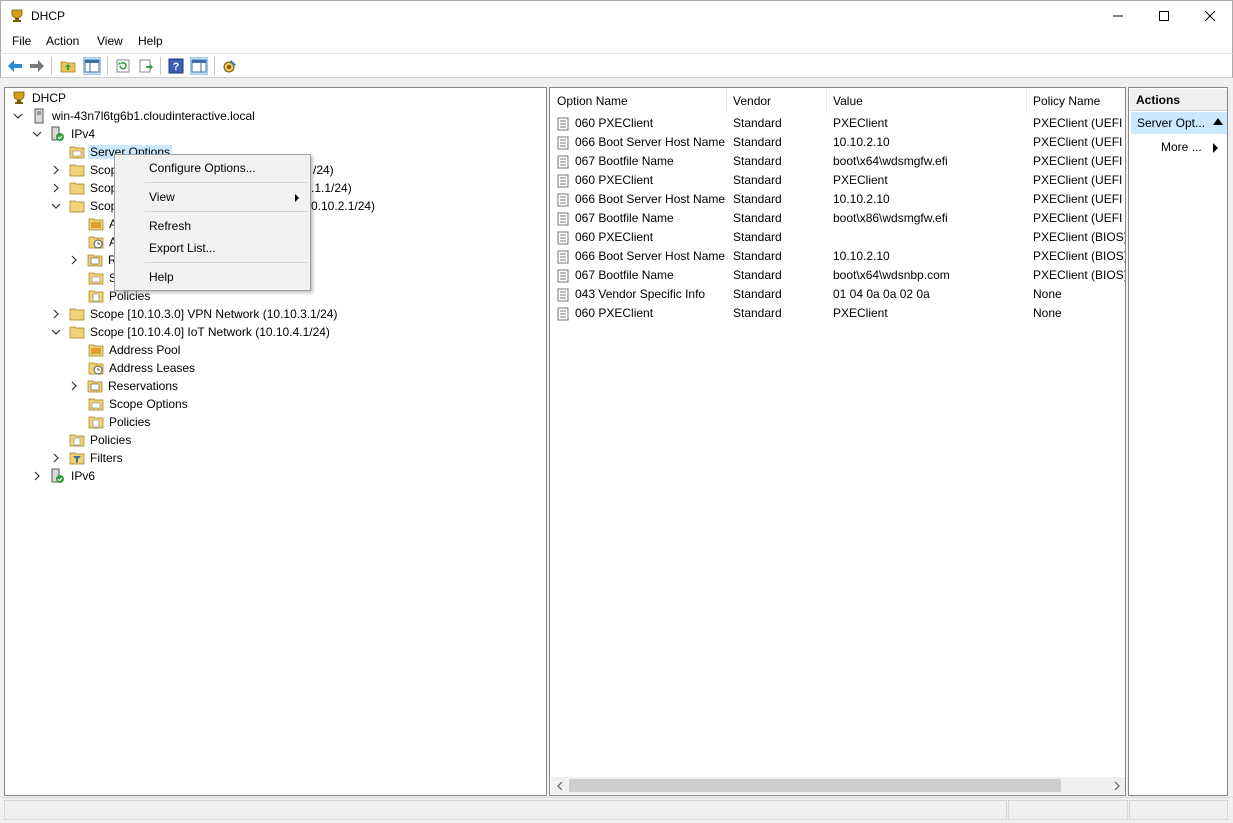 The width and height of the screenshot is (1233, 823). I want to click on tree-node-scope-options: Scope Options, so click(139, 404).